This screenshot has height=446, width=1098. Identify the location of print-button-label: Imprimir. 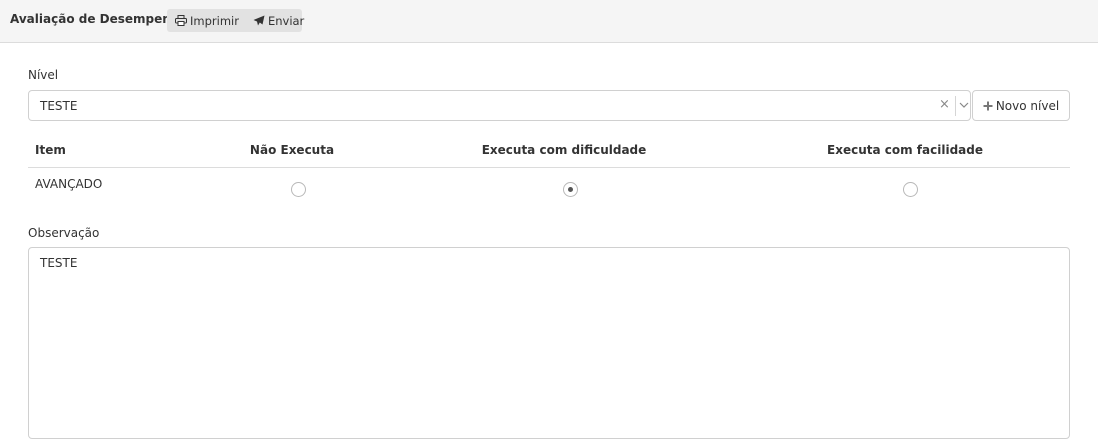
(214, 20).